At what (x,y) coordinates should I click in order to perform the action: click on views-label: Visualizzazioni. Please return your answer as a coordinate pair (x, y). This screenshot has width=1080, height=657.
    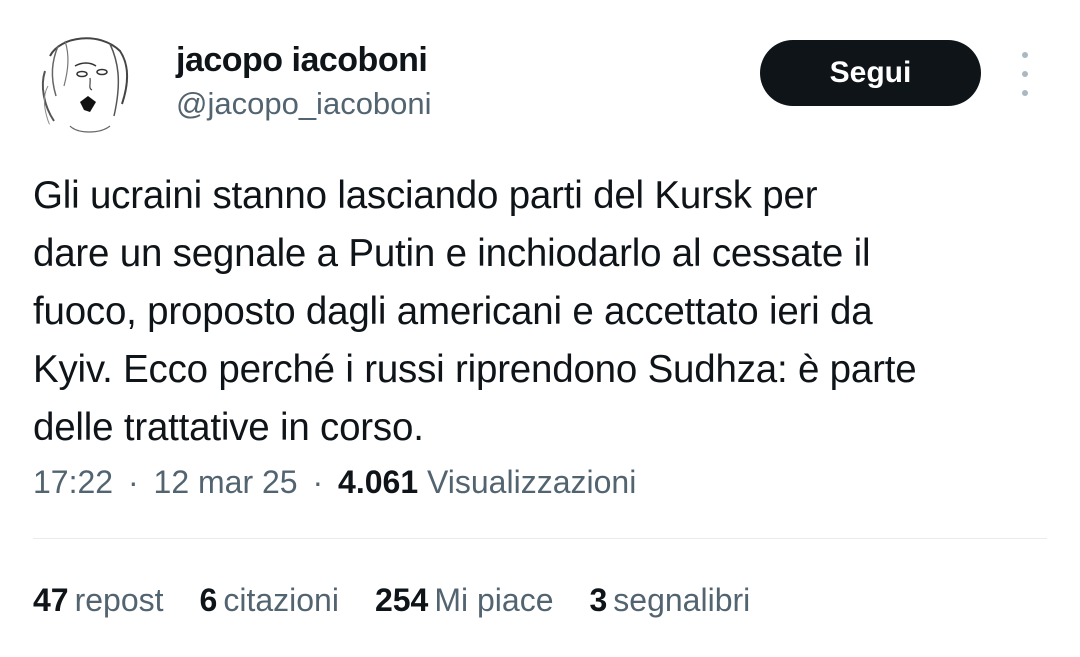
    Looking at the image, I should click on (532, 482).